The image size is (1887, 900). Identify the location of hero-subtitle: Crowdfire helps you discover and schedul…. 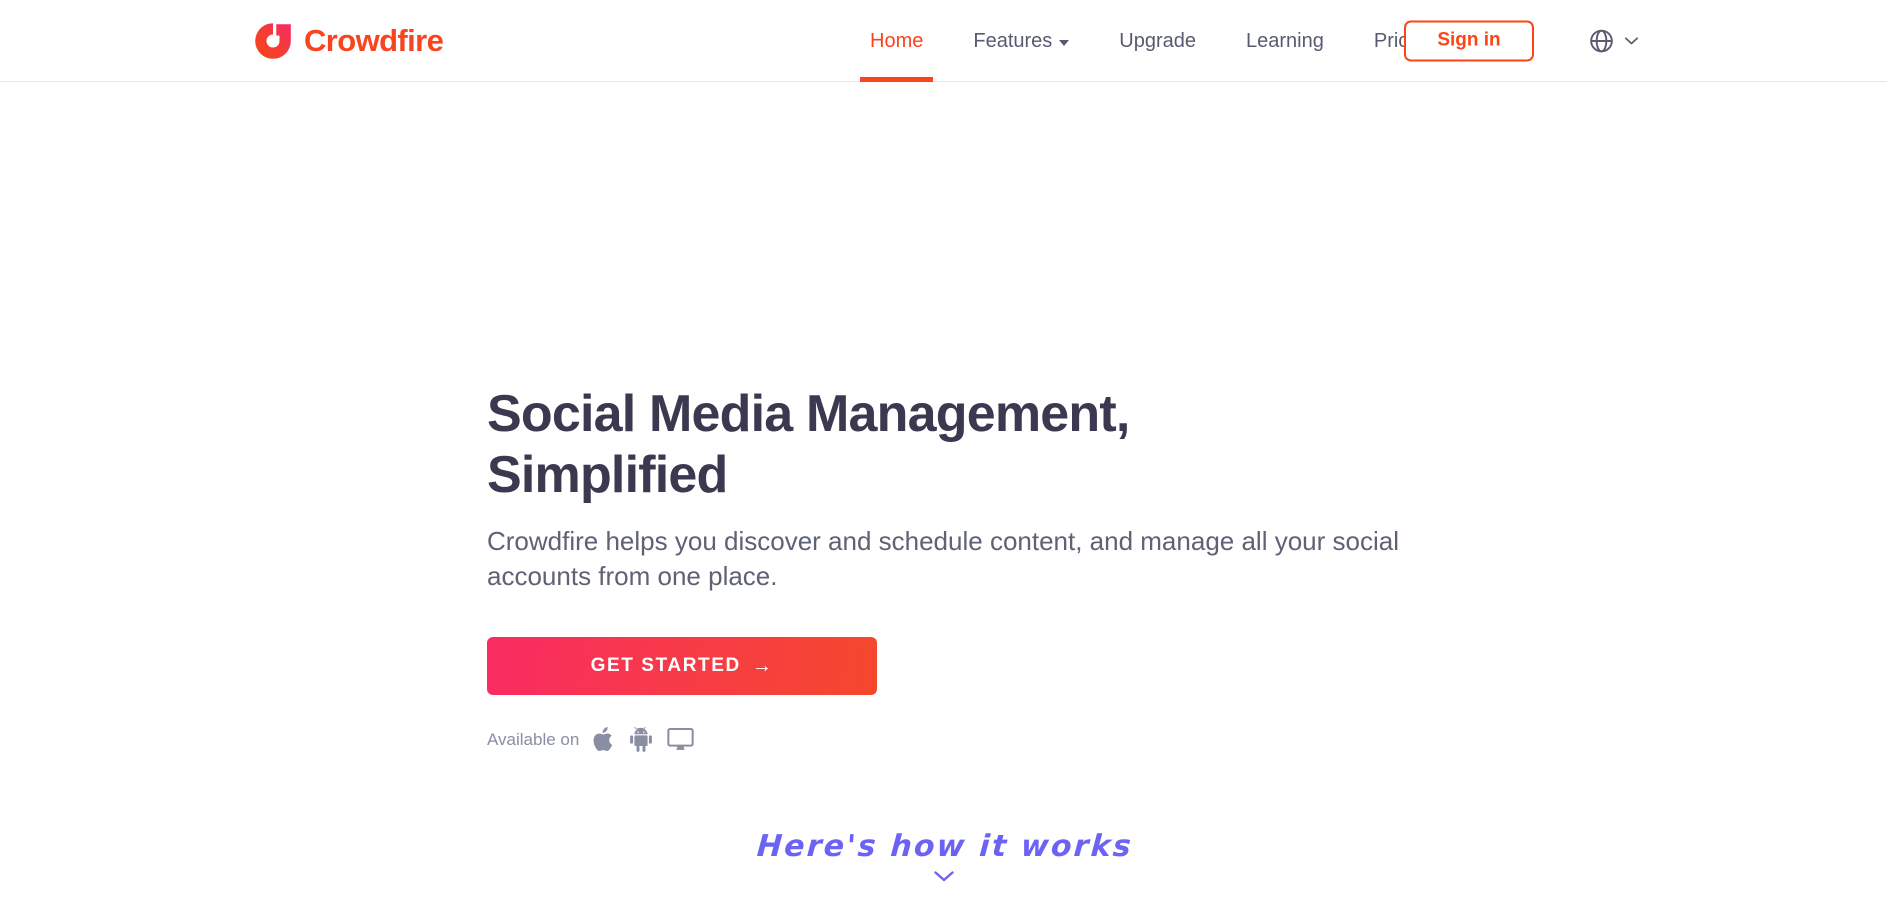
(943, 558).